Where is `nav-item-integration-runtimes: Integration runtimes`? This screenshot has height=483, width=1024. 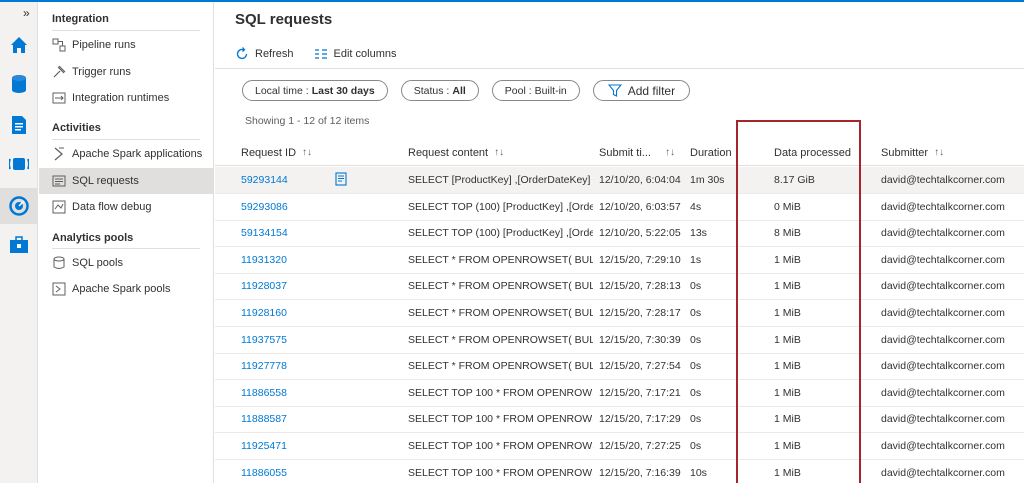
nav-item-integration-runtimes: Integration runtimes is located at coordinates (126, 98).